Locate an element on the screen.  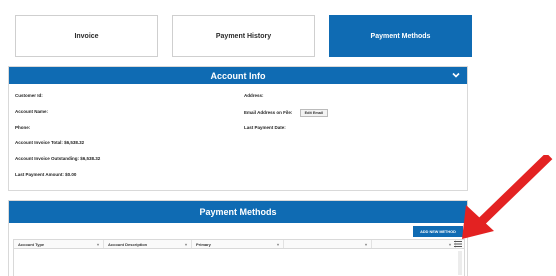
payment-methods-header: Payment Methods is located at coordinates (238, 212).